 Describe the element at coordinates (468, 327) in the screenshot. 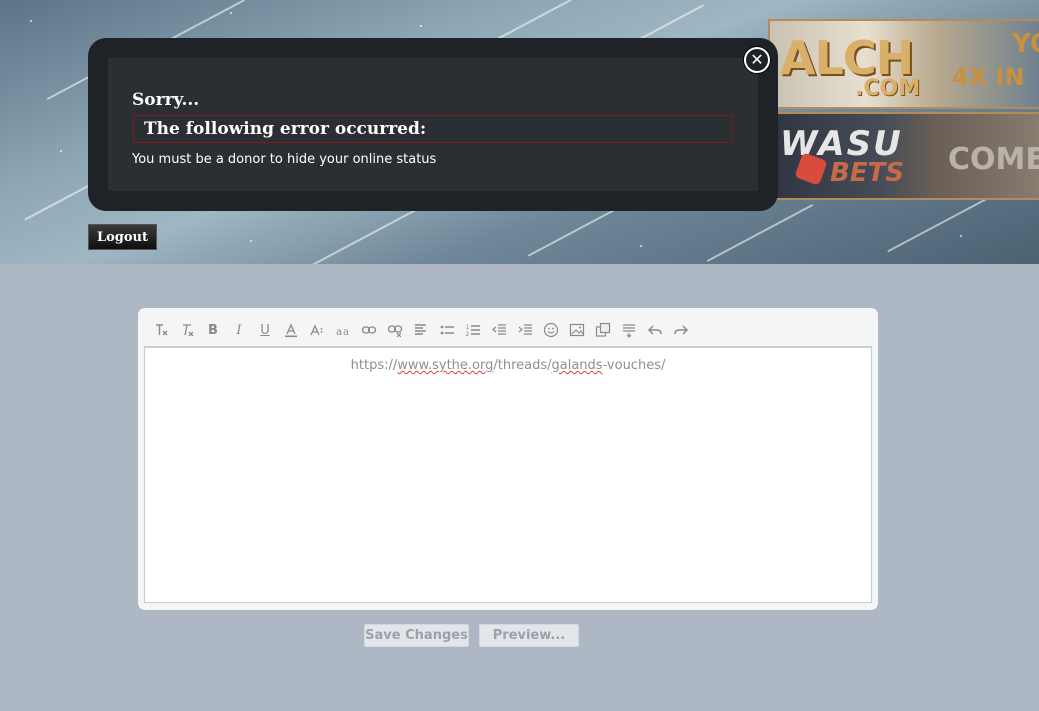

I see `svg-text: 1` at that location.